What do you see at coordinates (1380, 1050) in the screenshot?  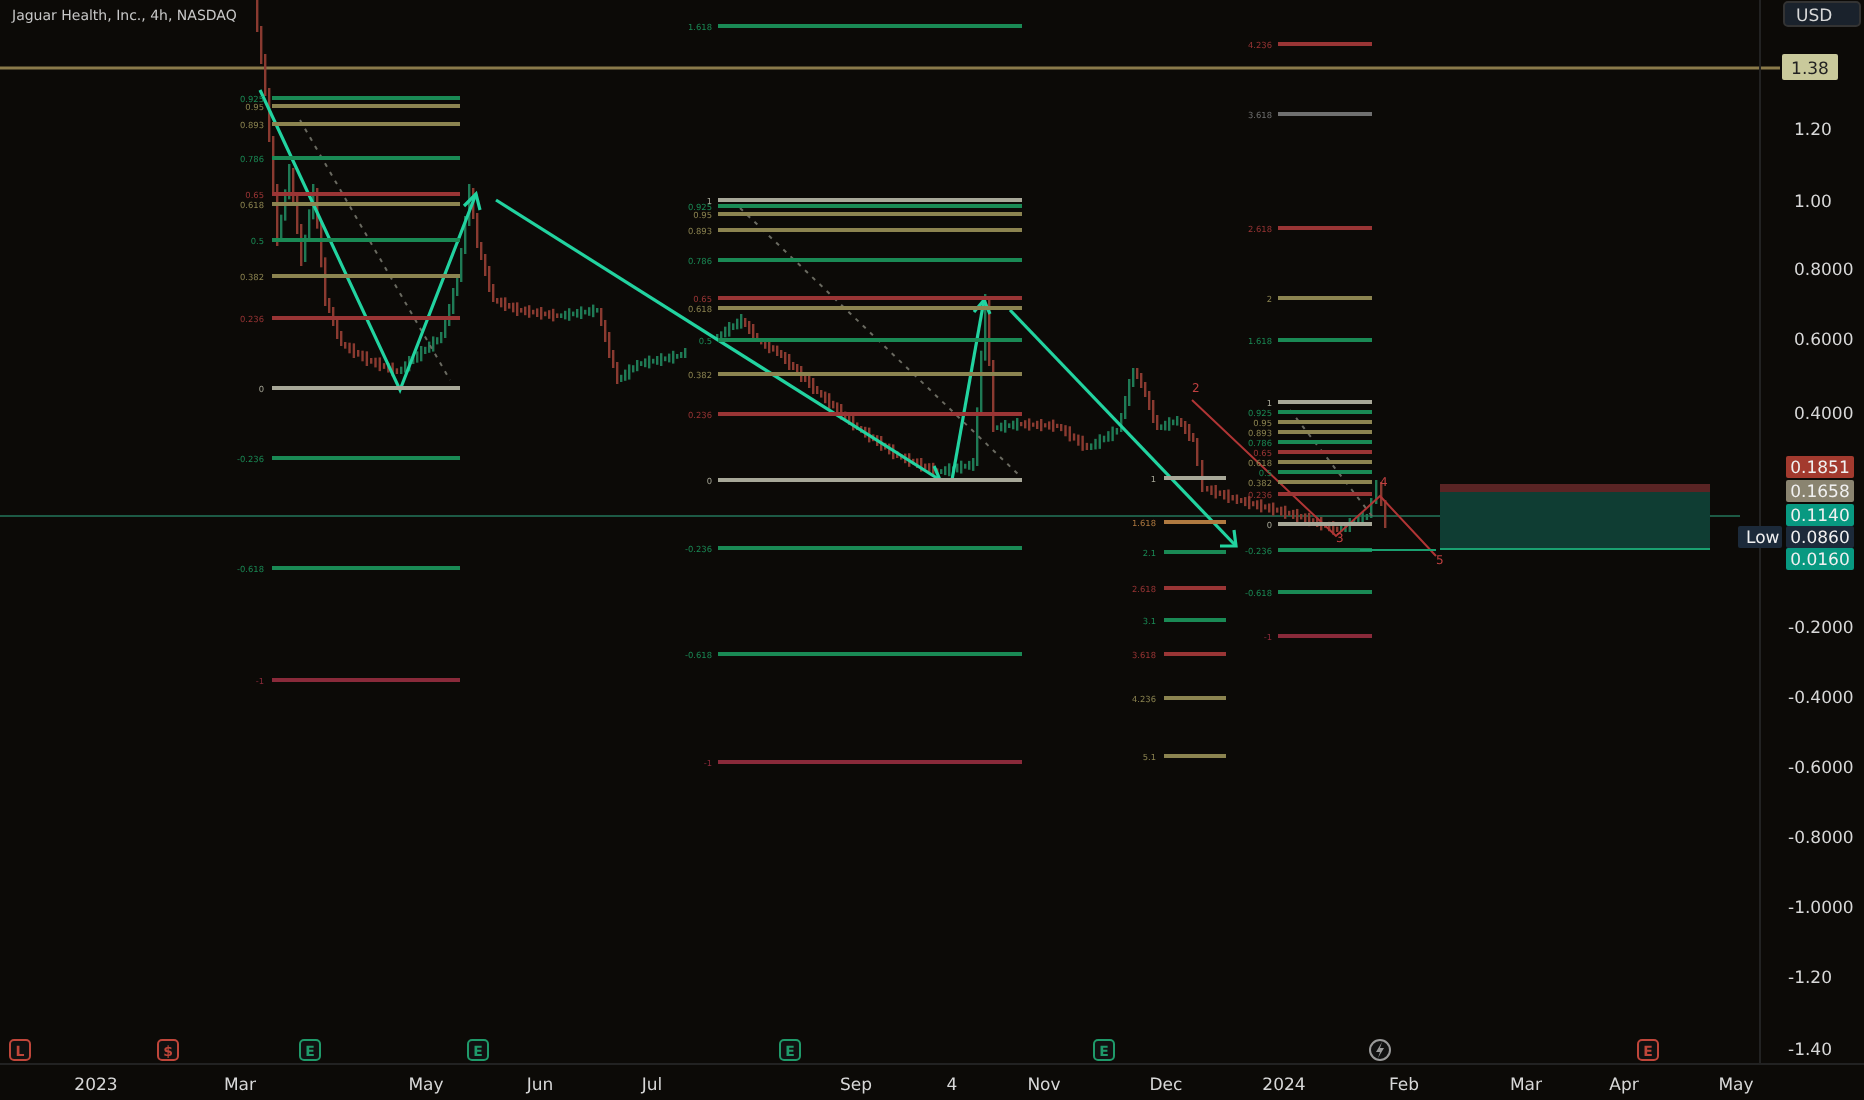 I see `lightning-icon` at bounding box center [1380, 1050].